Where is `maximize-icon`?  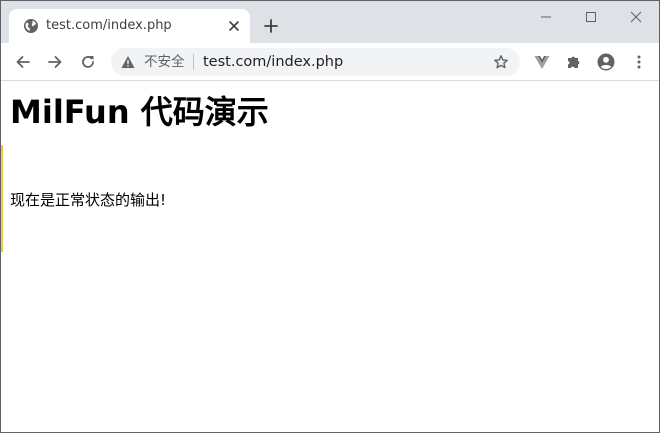 maximize-icon is located at coordinates (591, 17).